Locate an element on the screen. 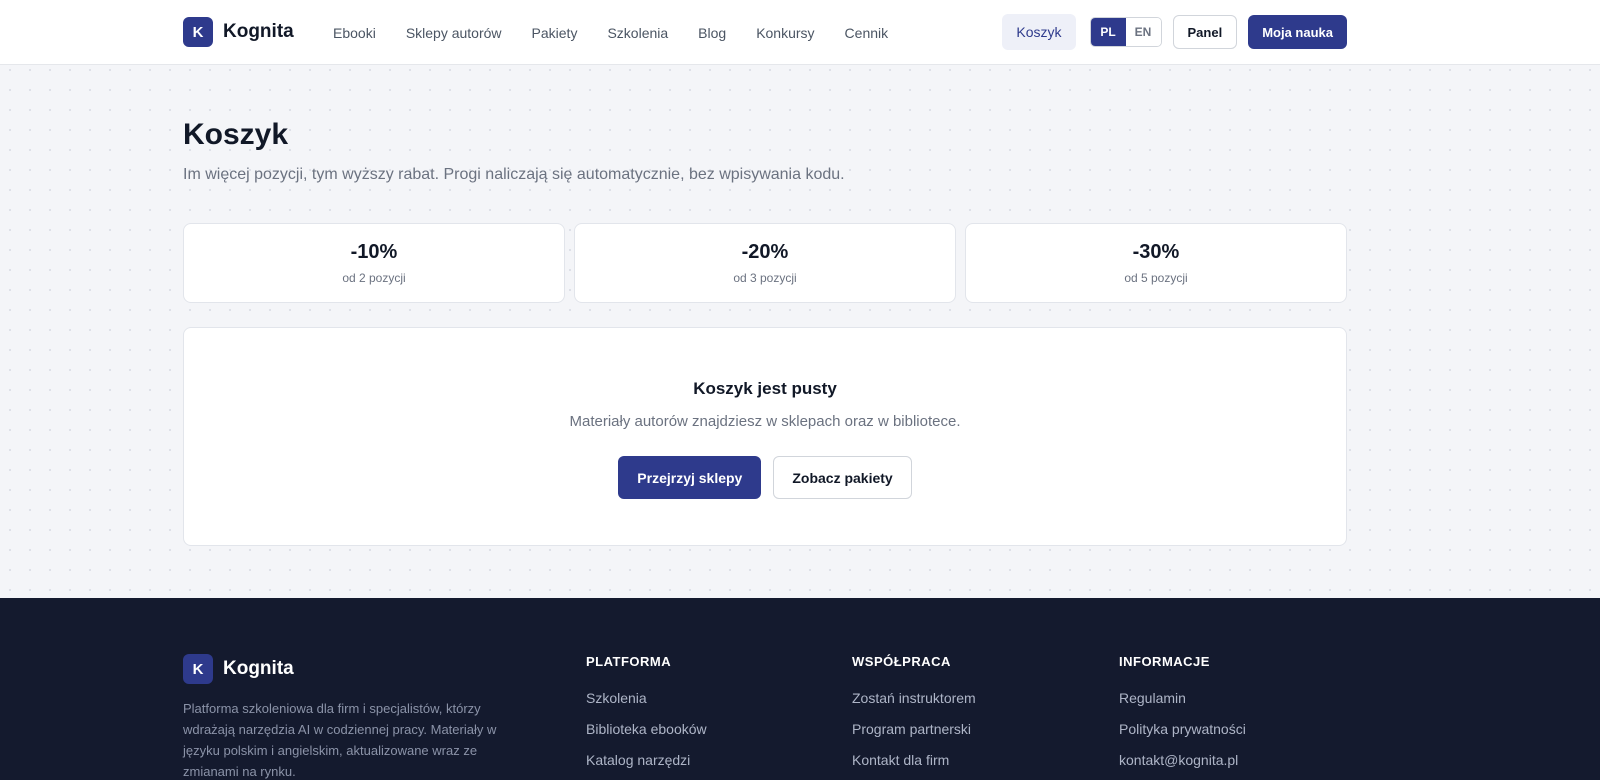 The image size is (1600, 780). cart-button: Koszyk is located at coordinates (1039, 32).